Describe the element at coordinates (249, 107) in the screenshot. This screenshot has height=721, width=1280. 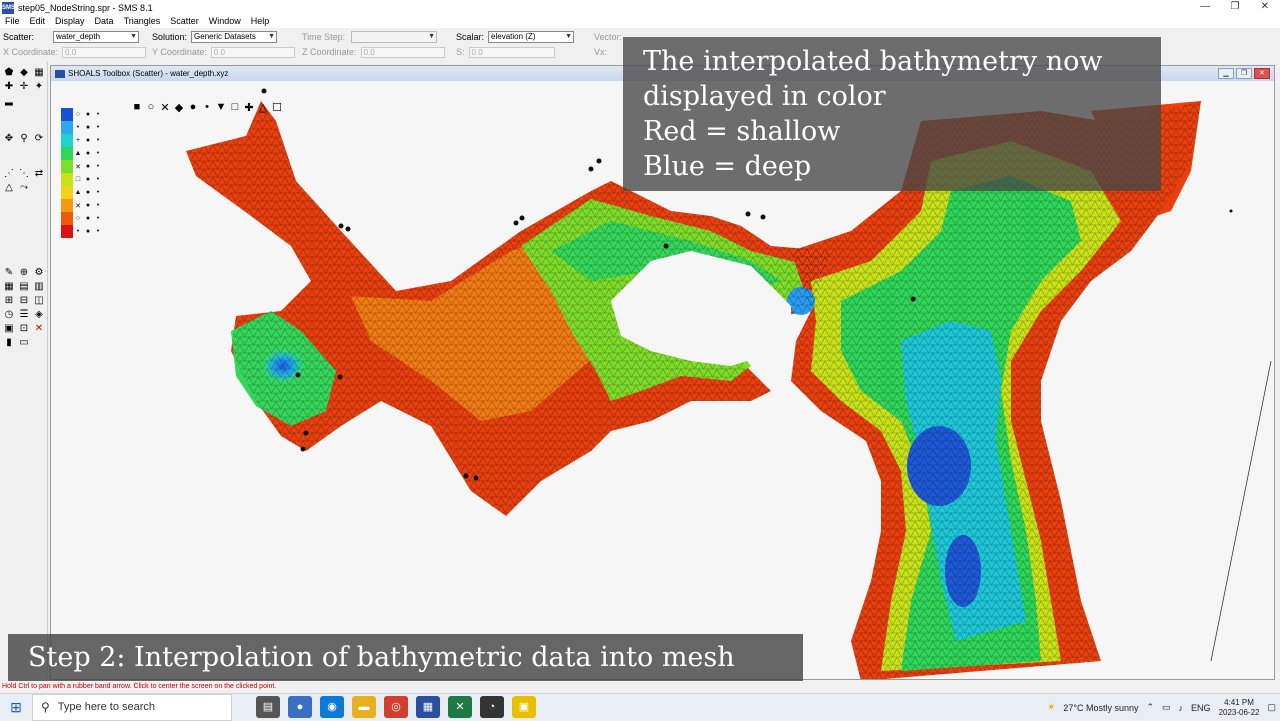
I see `plus-symbol-icon: ✚` at that location.